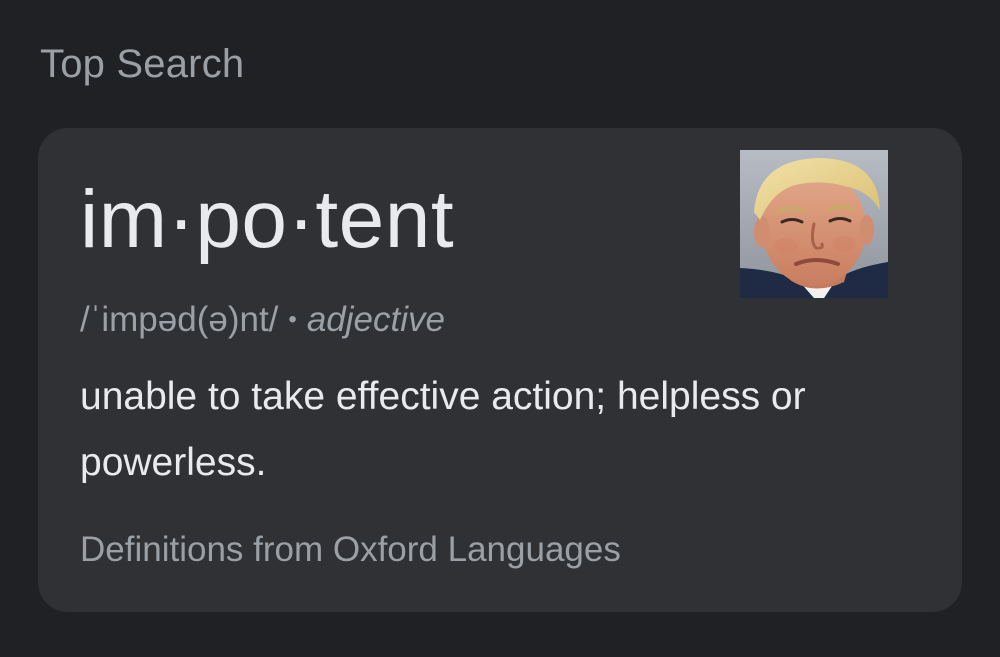 The image size is (1000, 657). I want to click on thumbnail-image, so click(814, 224).